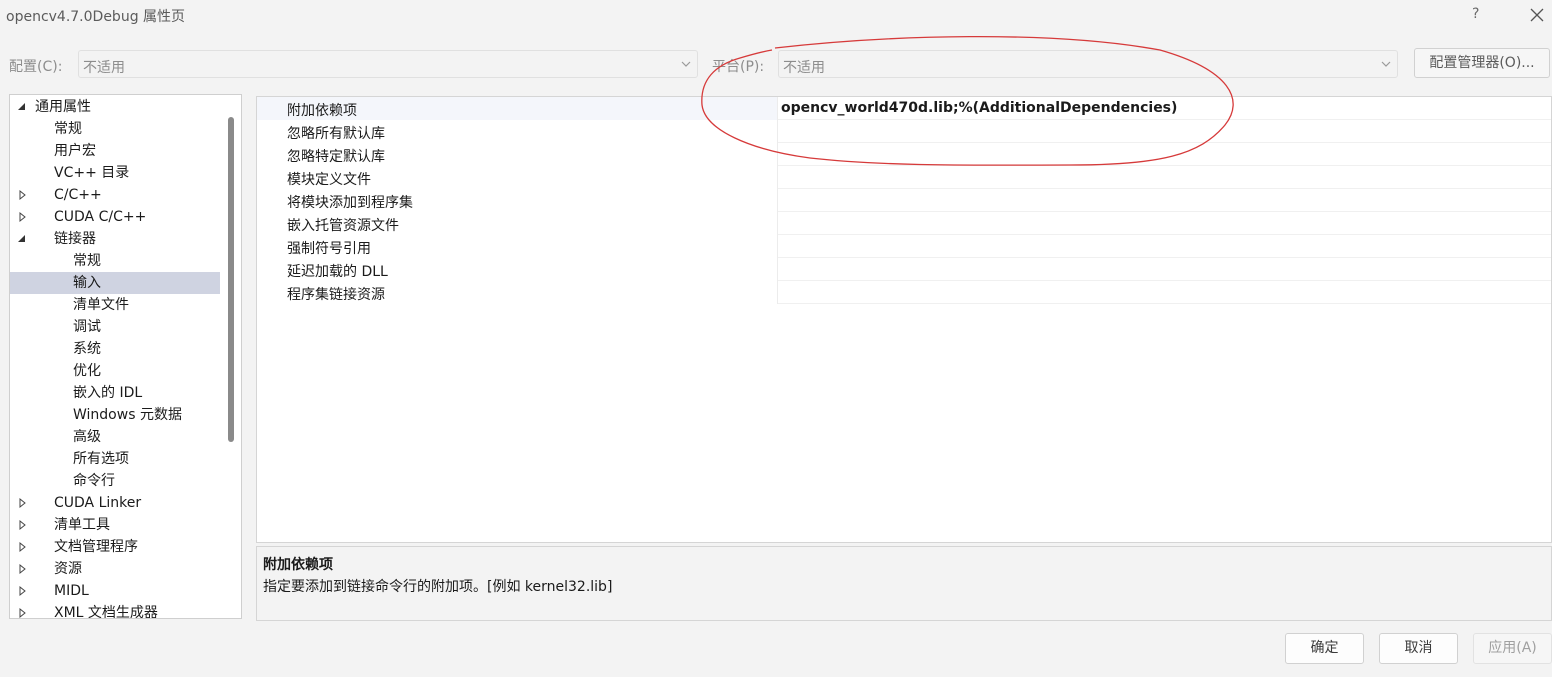 The image size is (1552, 677). What do you see at coordinates (904, 292) in the screenshot?
I see `property-row: 程序集链接资源` at bounding box center [904, 292].